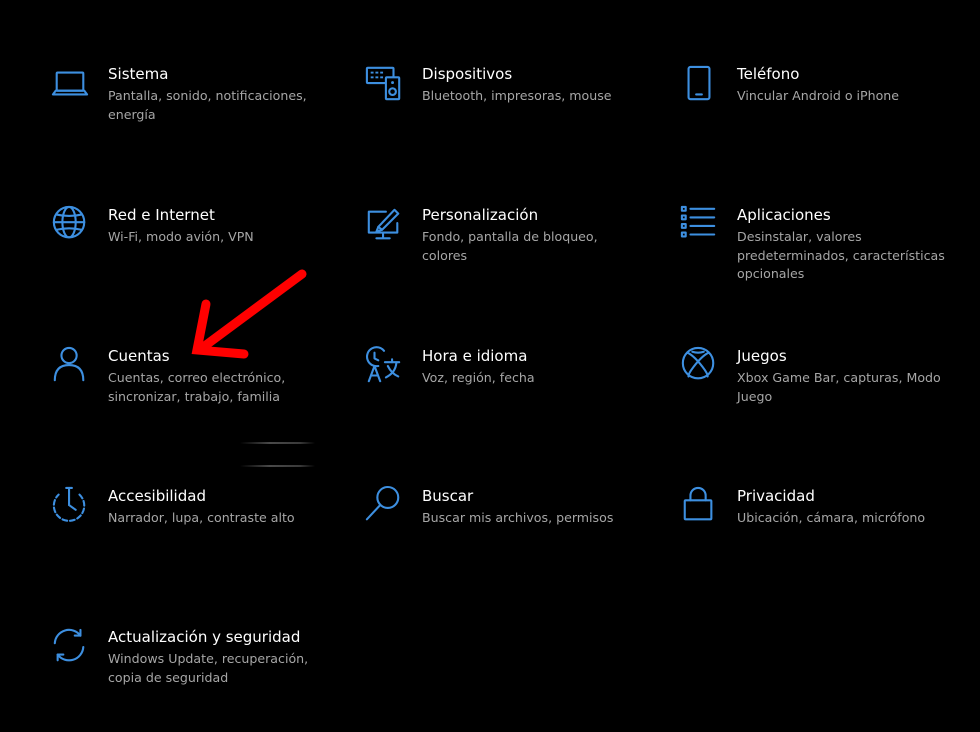 This screenshot has height=732, width=980. Describe the element at coordinates (70, 647) in the screenshot. I see `sync-icon` at that location.